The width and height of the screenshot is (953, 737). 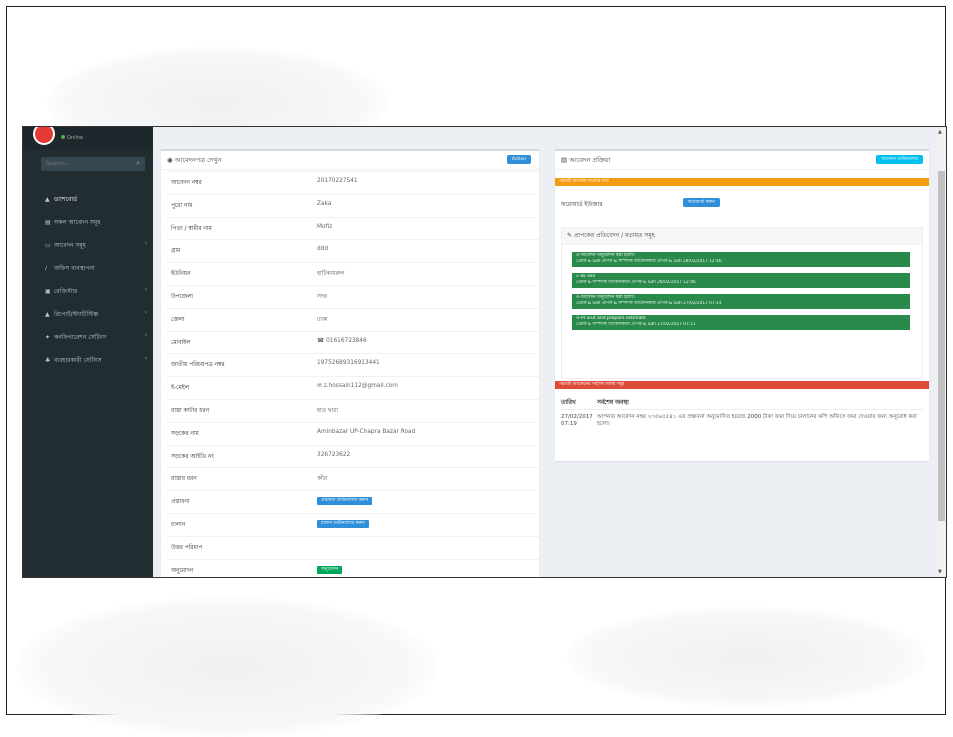 What do you see at coordinates (176, 251) in the screenshot?
I see `detail-label: গ্রাম` at bounding box center [176, 251].